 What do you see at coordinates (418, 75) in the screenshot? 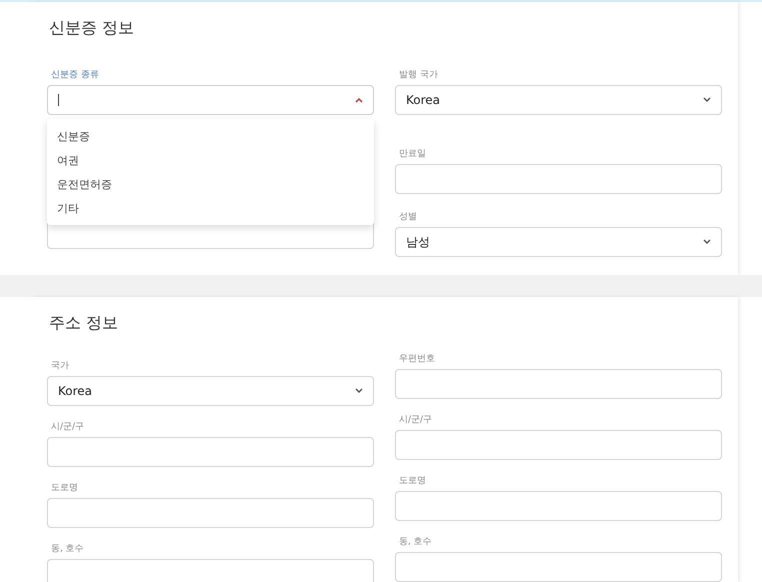
I see `field-label: 발행 국가` at bounding box center [418, 75].